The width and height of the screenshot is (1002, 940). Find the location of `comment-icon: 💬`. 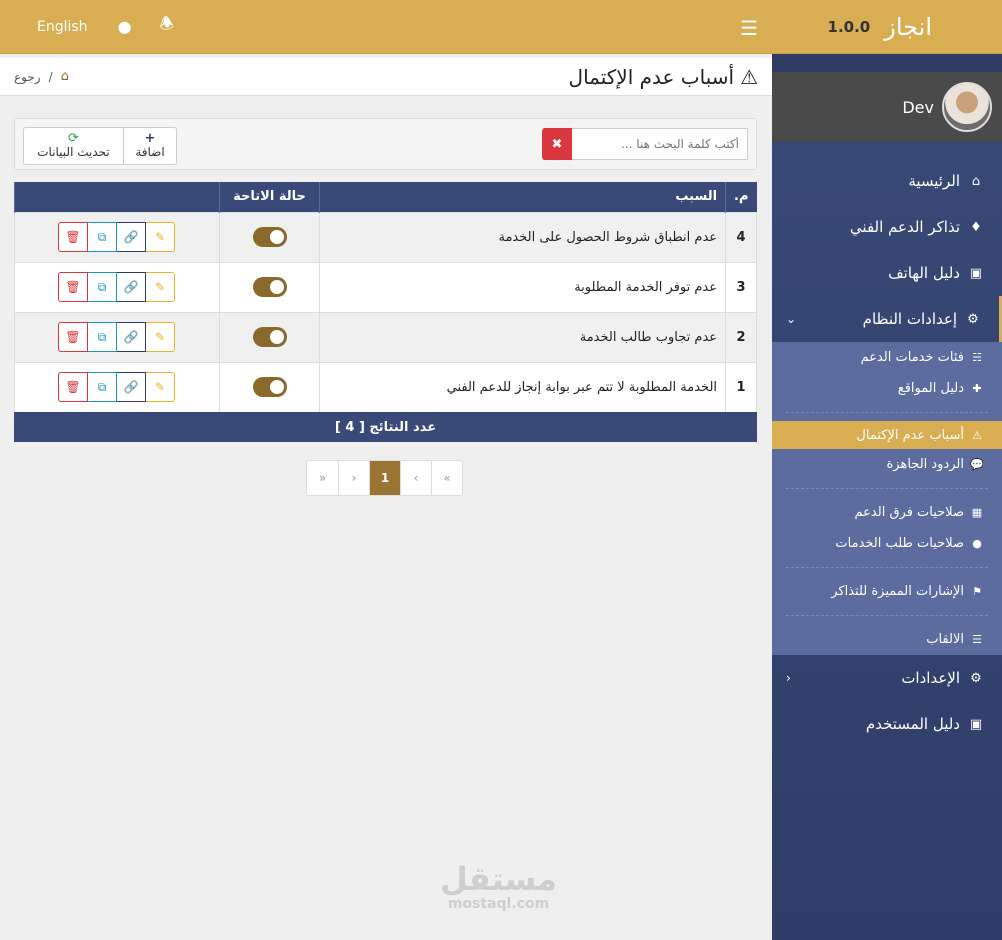

comment-icon: 💬 is located at coordinates (977, 464).